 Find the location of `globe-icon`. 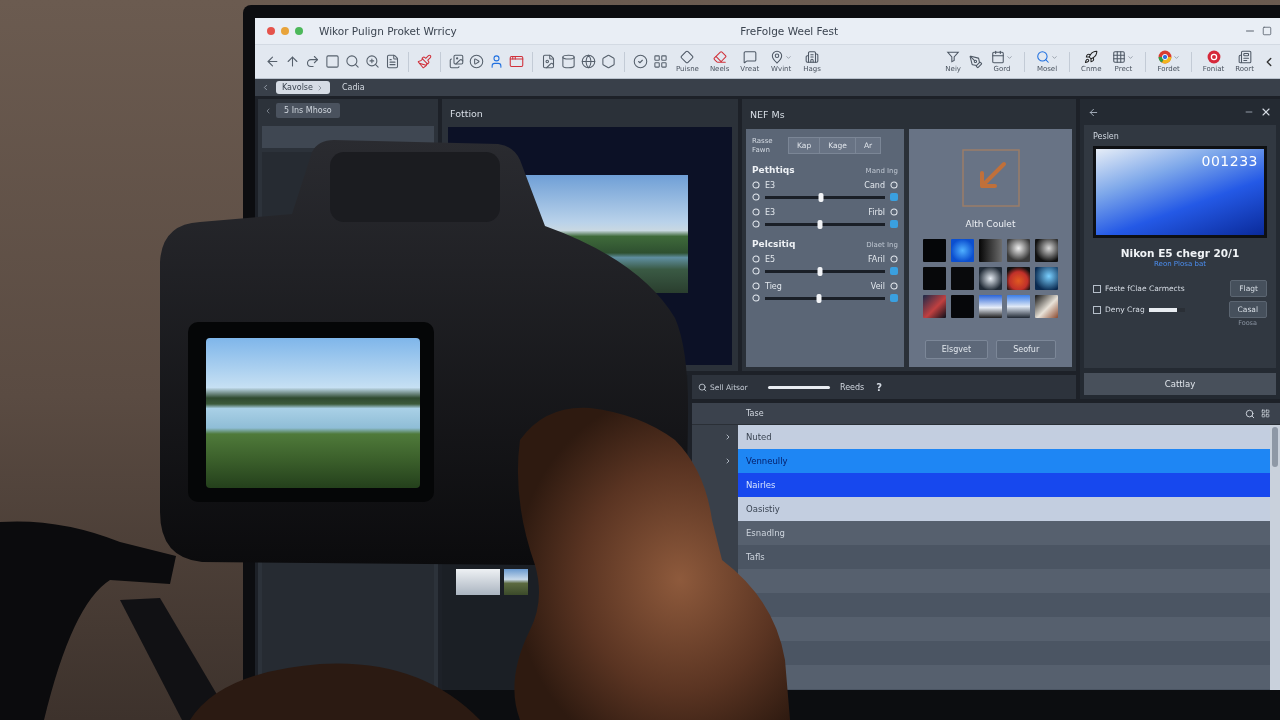

globe-icon is located at coordinates (588, 61).